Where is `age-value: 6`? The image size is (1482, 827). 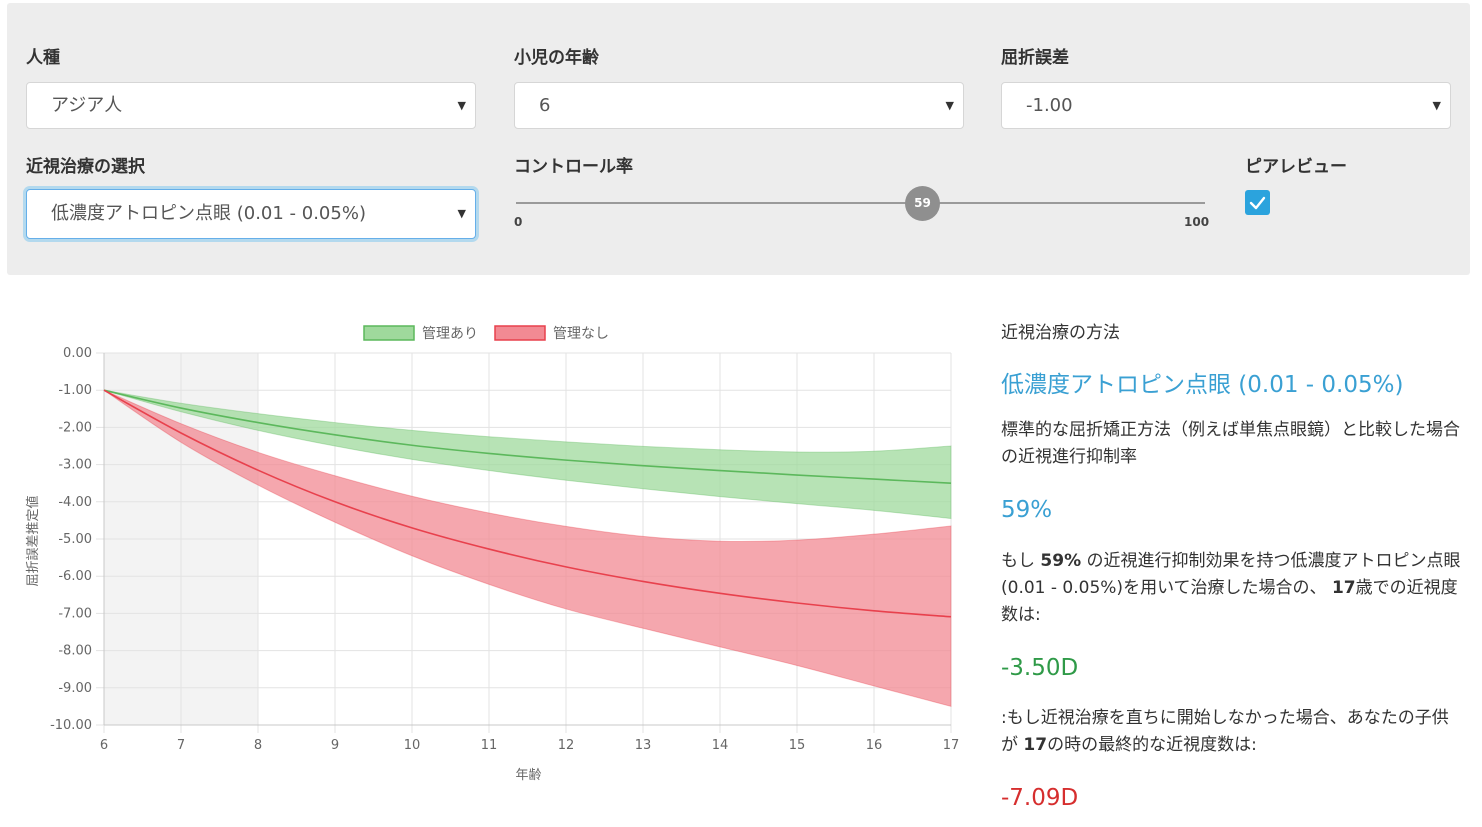 age-value: 6 is located at coordinates (545, 105).